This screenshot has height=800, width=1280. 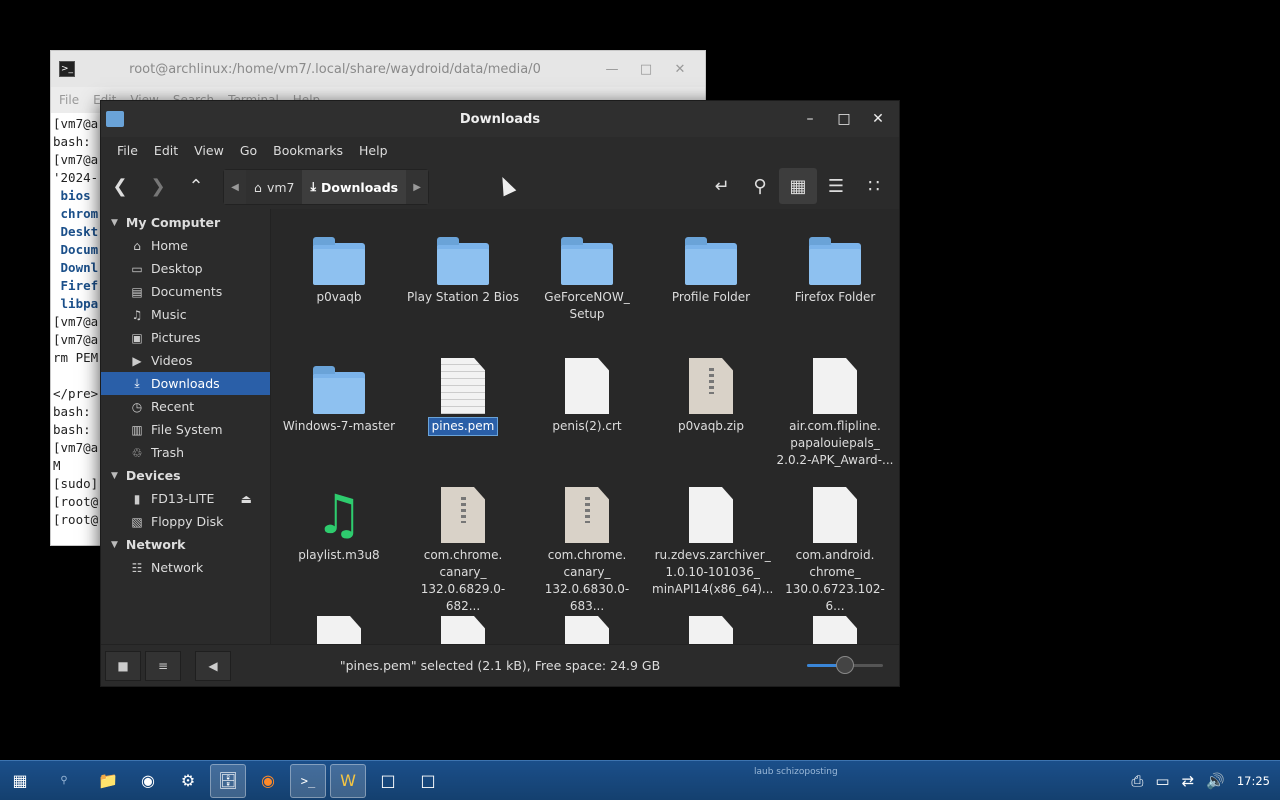 What do you see at coordinates (417, 187) in the screenshot?
I see `breadcrumb-right-icon: ▶` at bounding box center [417, 187].